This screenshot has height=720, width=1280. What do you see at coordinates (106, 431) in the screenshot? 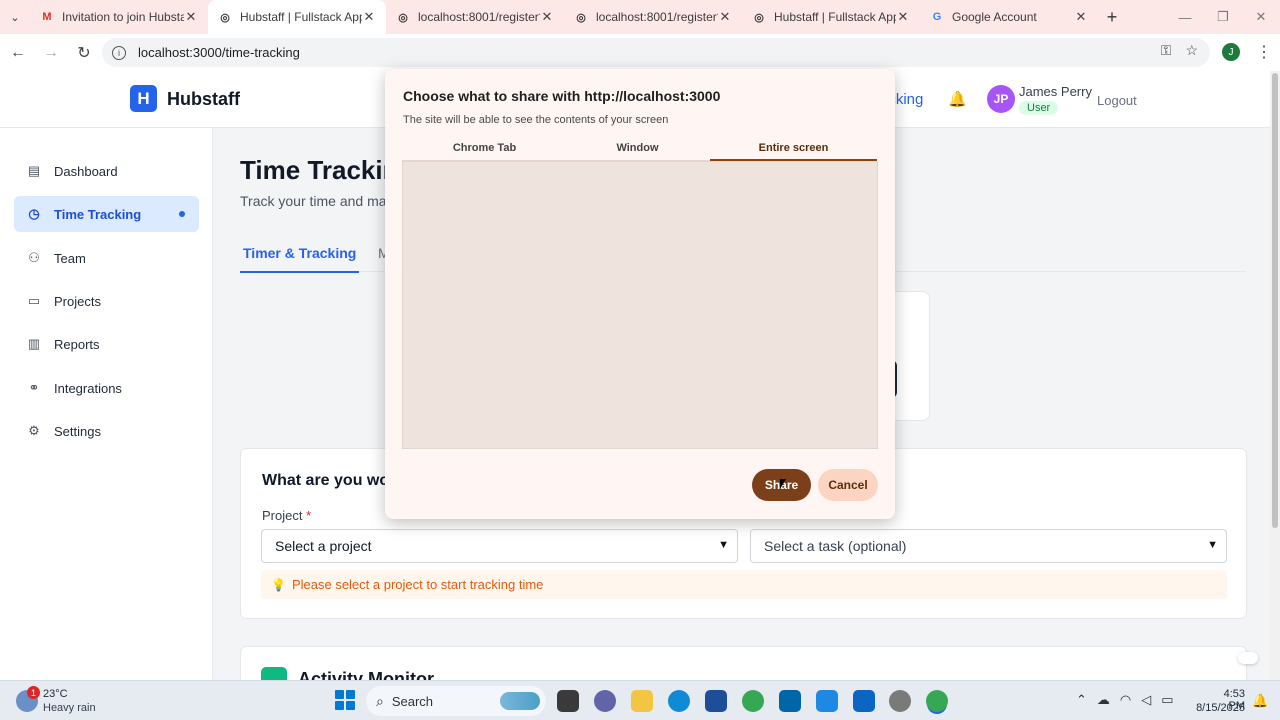
I see `sidebar-item-settings: ⚙ Settings` at bounding box center [106, 431].